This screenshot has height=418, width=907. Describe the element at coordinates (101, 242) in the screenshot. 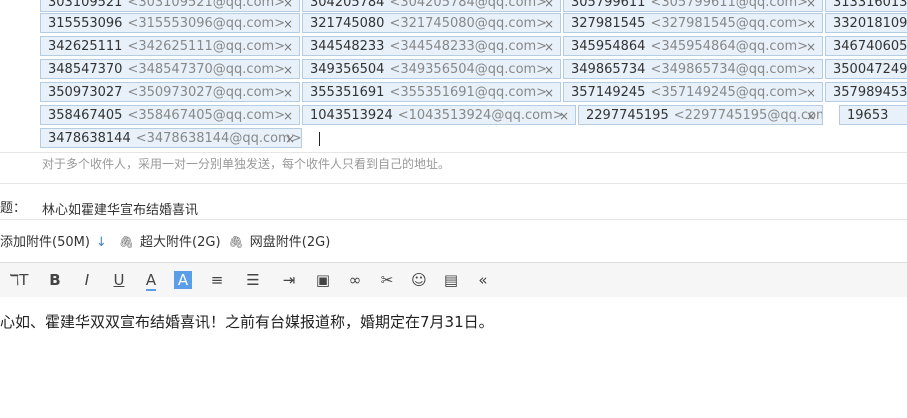

I see `download-arrow-icon: ↓` at that location.